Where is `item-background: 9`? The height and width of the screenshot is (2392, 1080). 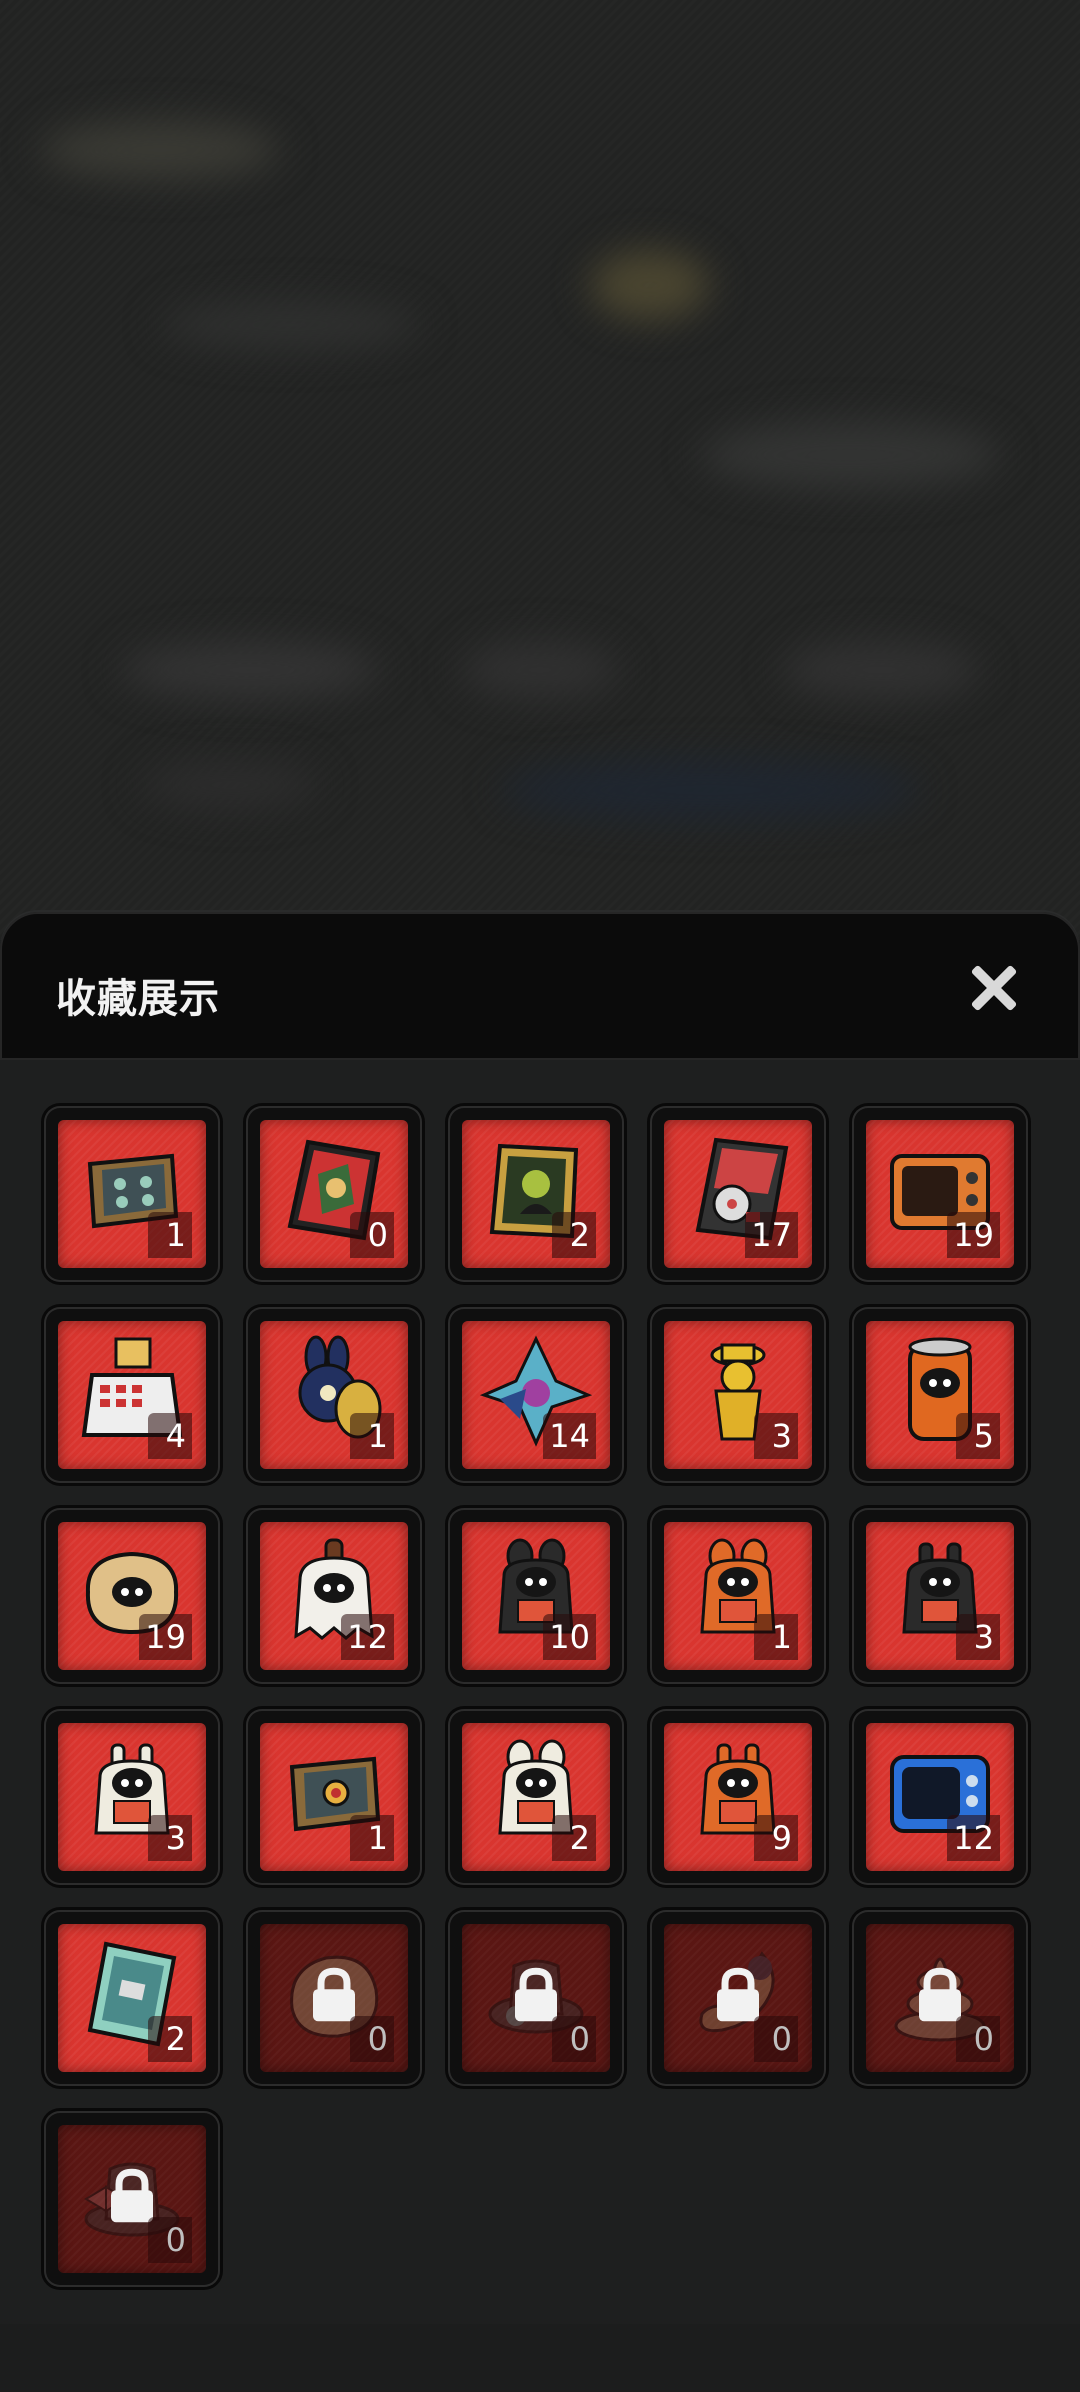 item-background: 9 is located at coordinates (738, 1797).